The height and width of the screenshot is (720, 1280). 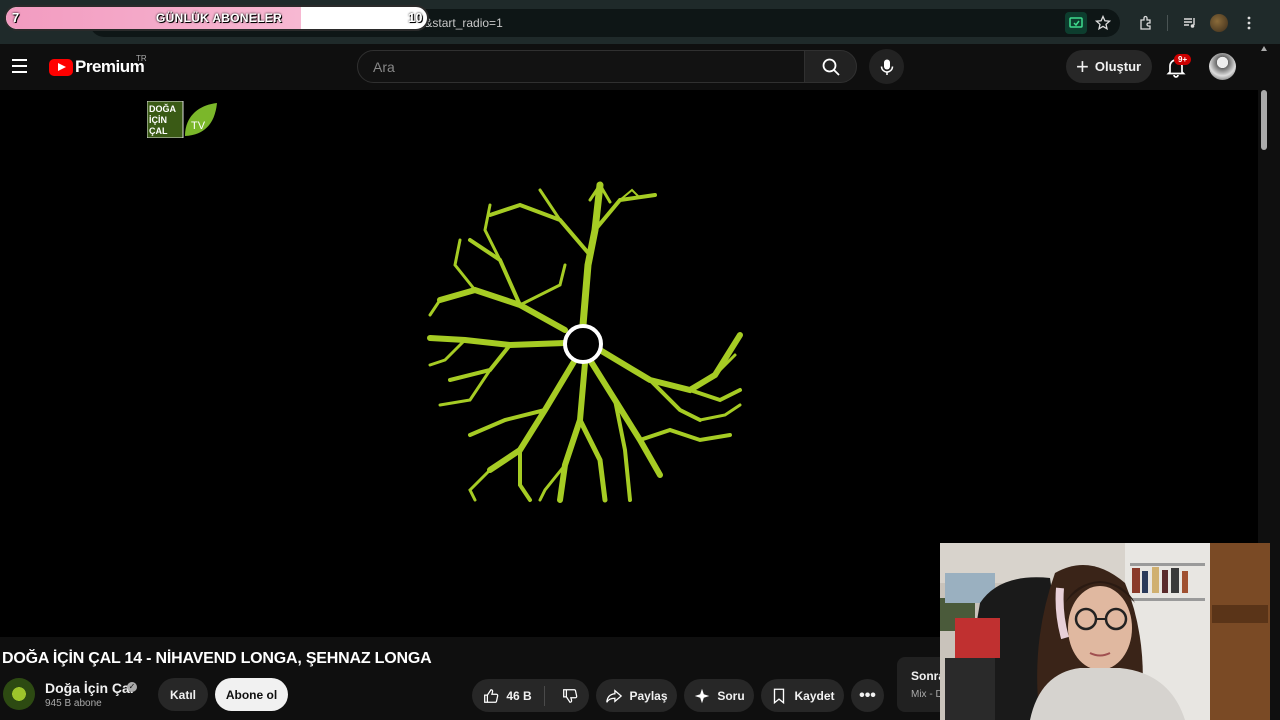 I want to click on logo-line-2: İÇİN, so click(x=158, y=120).